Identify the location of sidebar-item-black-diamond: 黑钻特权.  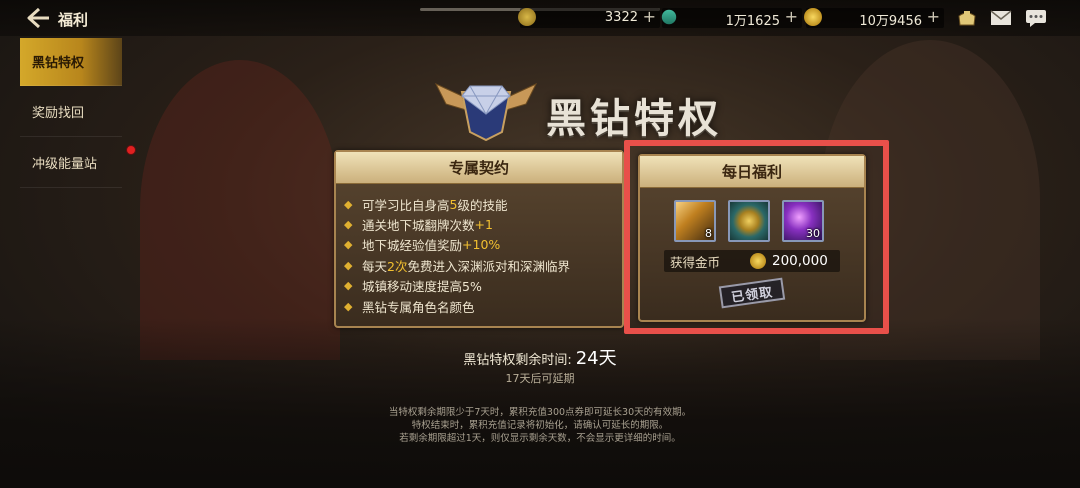
(71, 62).